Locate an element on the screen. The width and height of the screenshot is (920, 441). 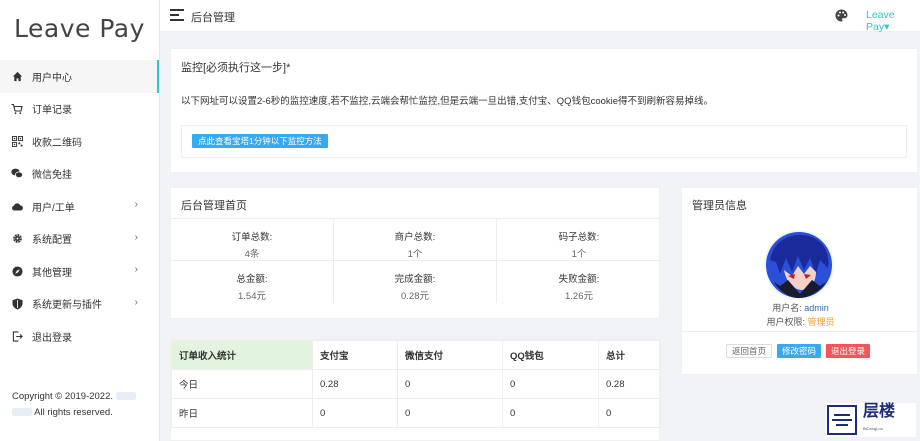
stat-value: 0.28元 is located at coordinates (415, 296).